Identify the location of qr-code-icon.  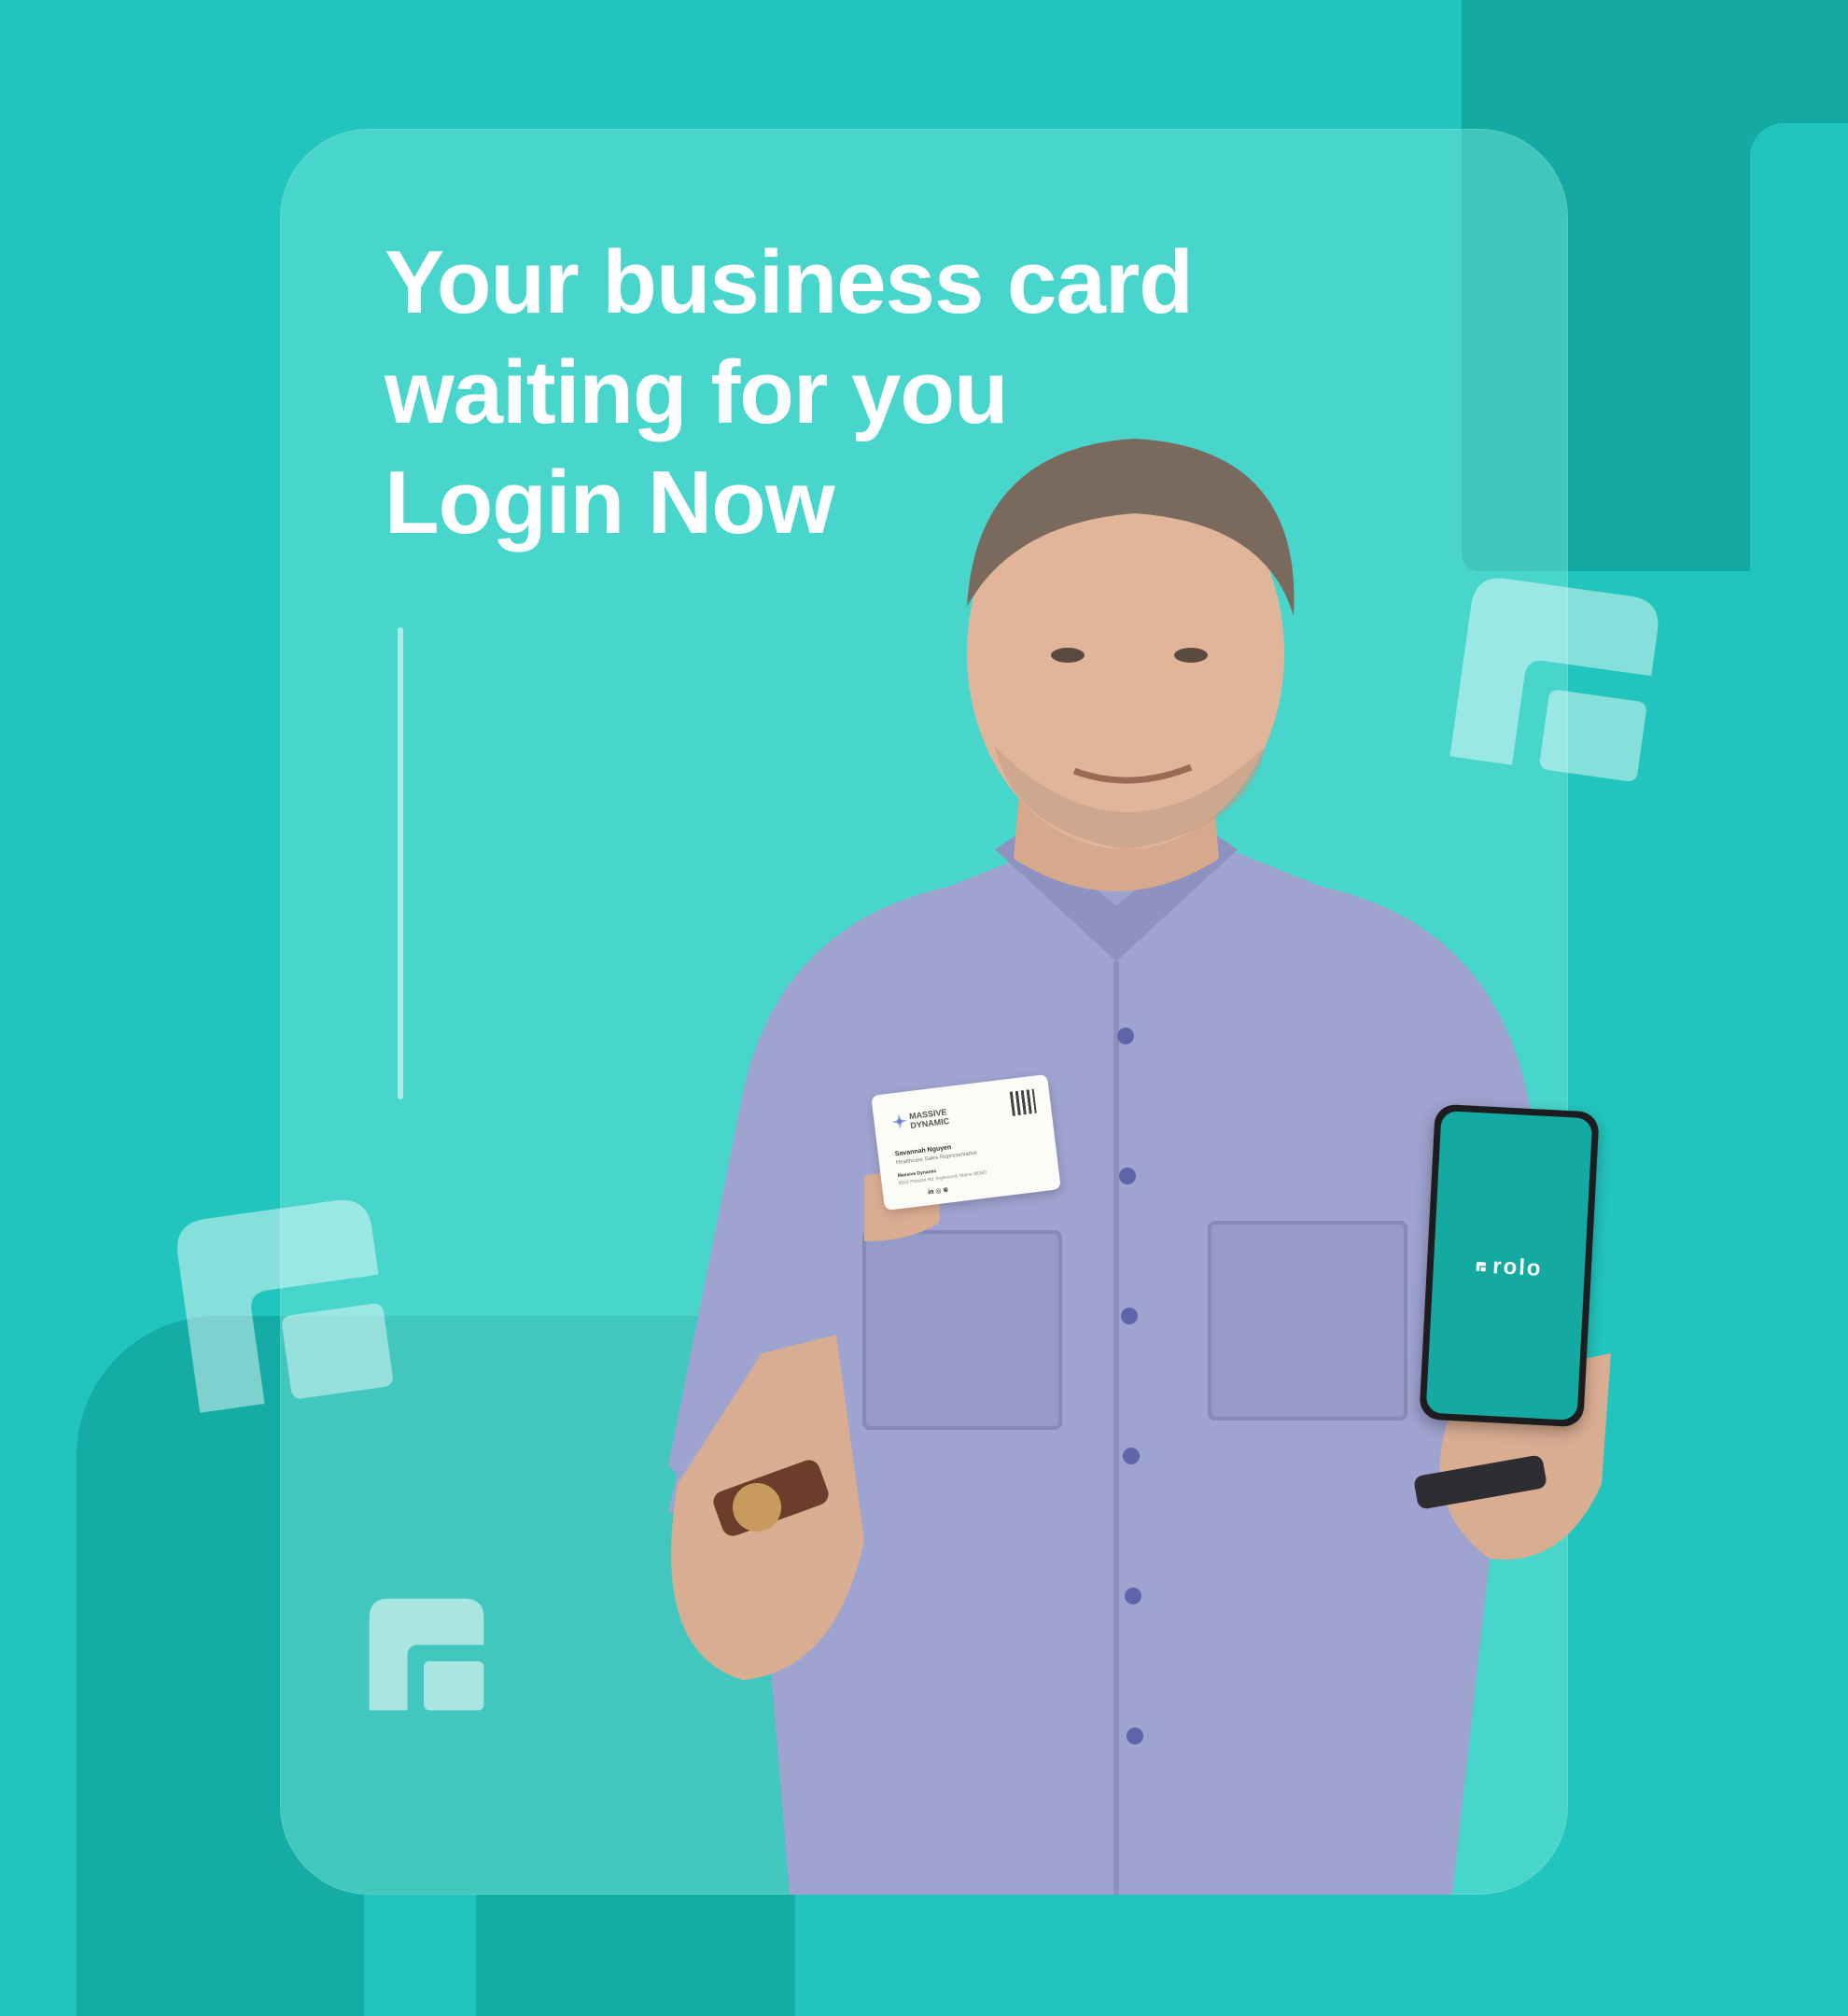
(1023, 1102).